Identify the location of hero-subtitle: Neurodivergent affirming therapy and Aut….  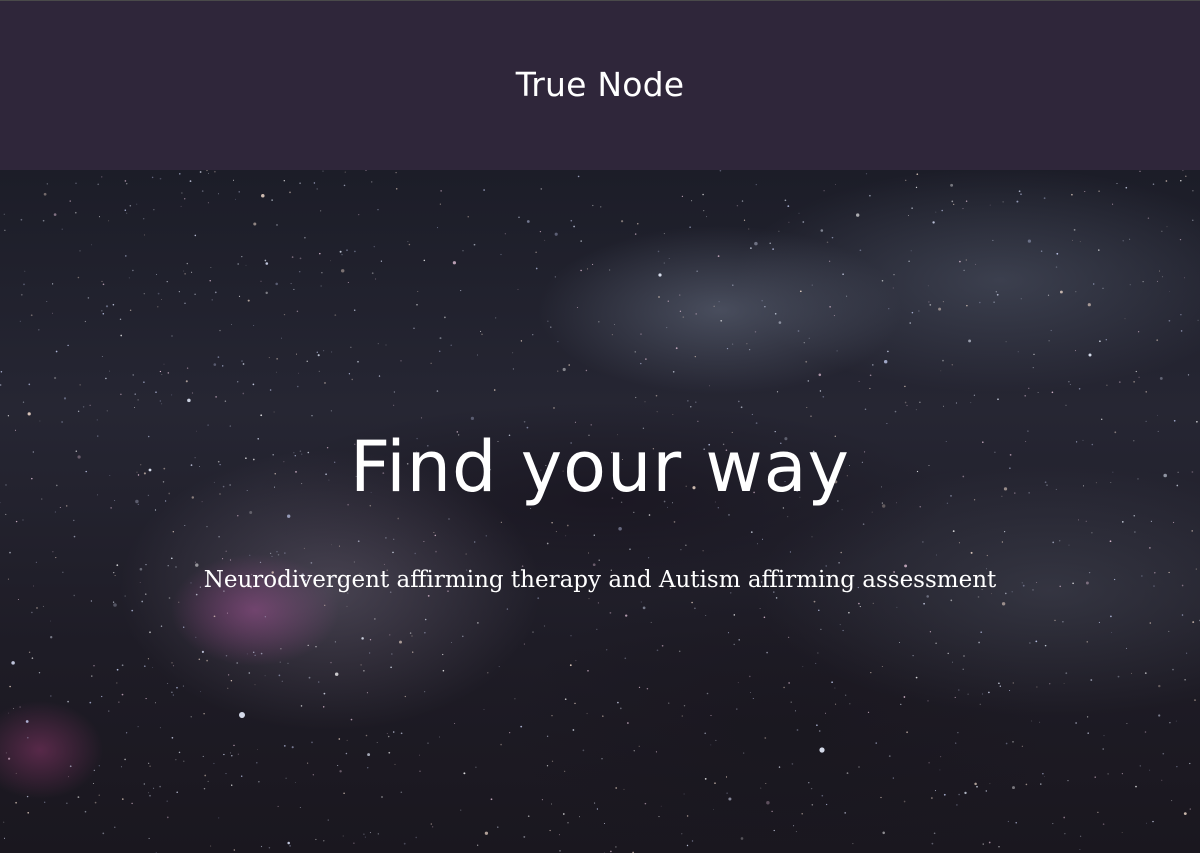
(600, 580).